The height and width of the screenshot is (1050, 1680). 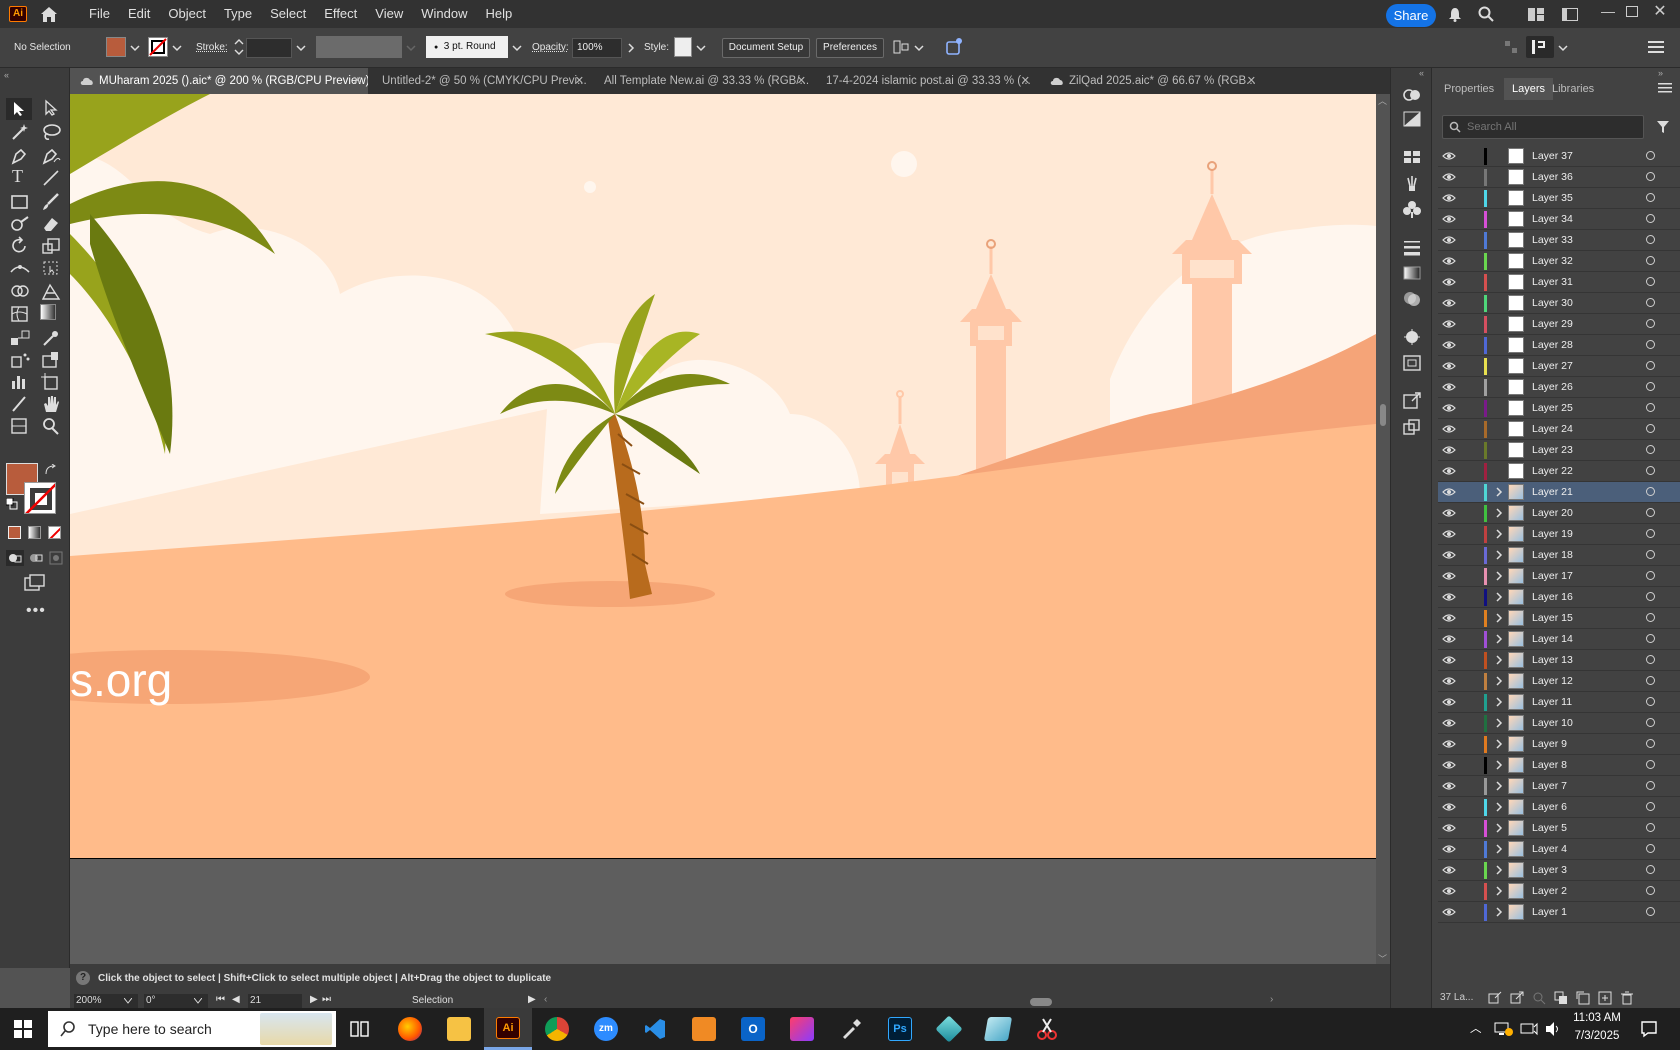 What do you see at coordinates (1573, 89) in the screenshot?
I see `panel-tab-libraries: Libraries` at bounding box center [1573, 89].